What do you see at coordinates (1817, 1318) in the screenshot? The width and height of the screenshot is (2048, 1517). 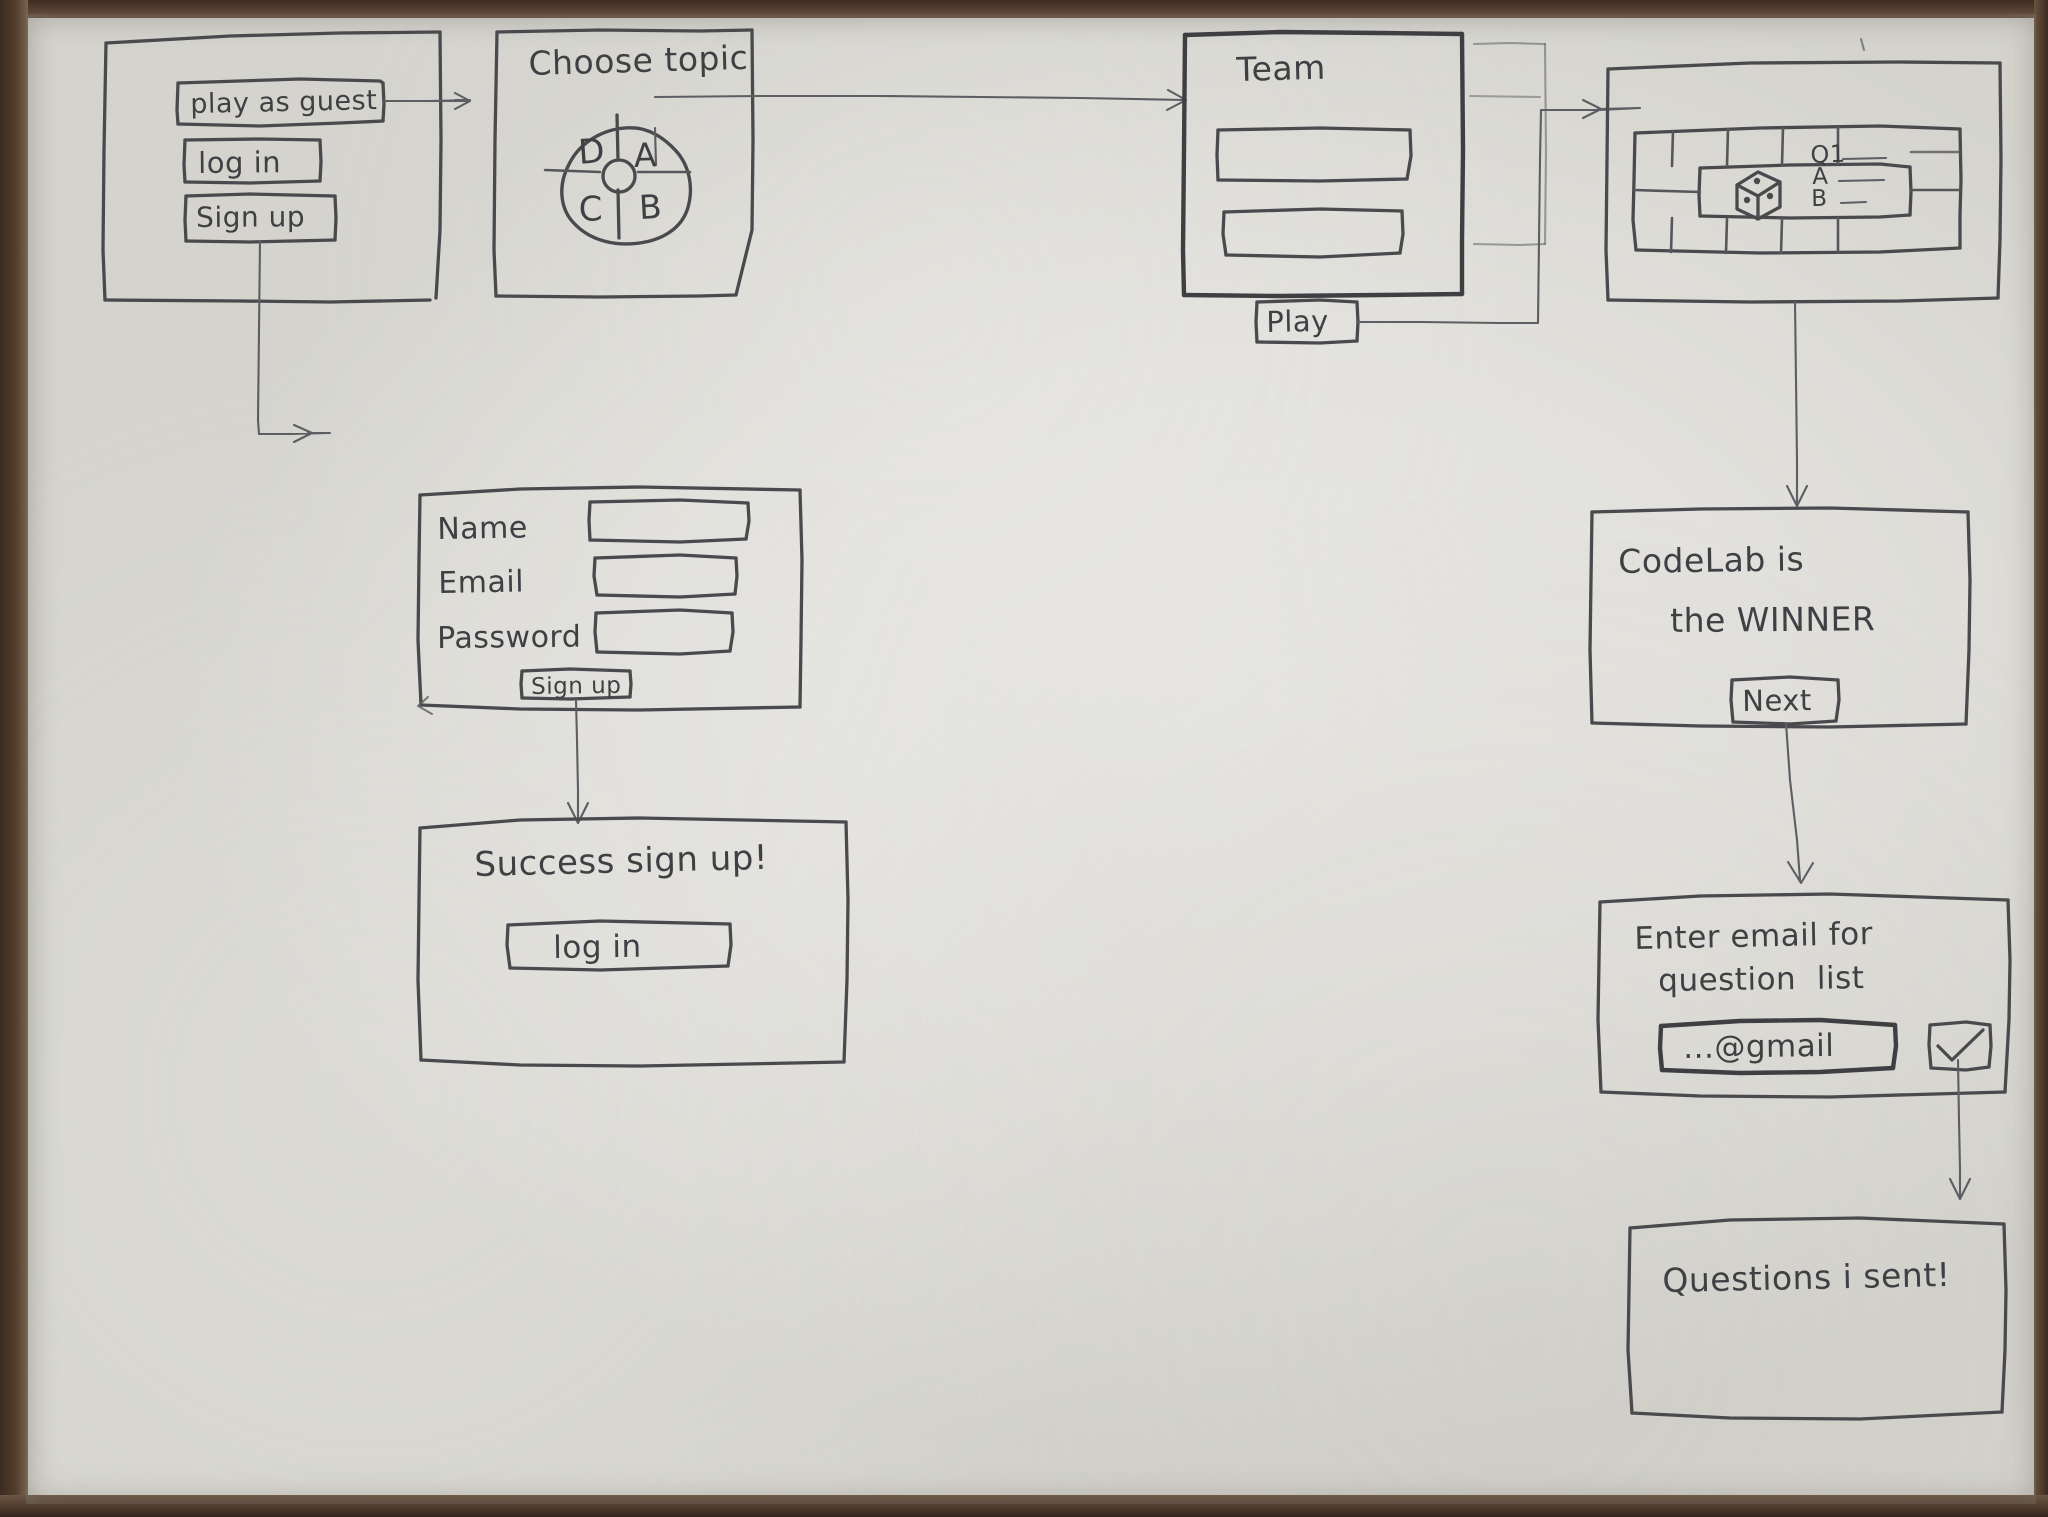 I see `questions-sent-screen` at bounding box center [1817, 1318].